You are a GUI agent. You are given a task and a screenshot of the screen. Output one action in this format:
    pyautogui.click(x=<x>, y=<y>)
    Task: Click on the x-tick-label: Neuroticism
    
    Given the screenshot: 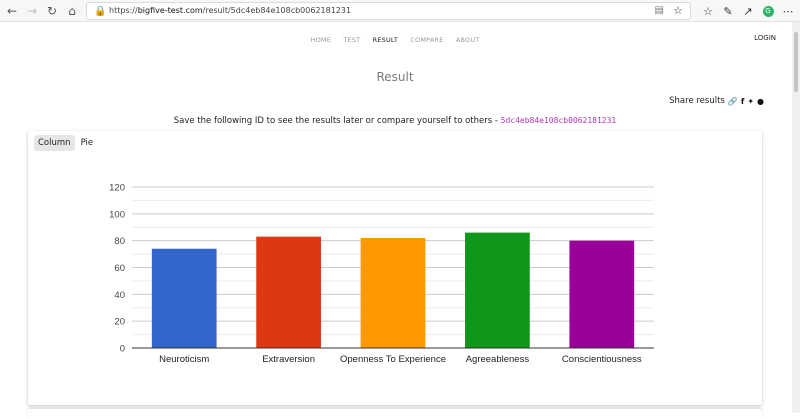 What is the action you would take?
    pyautogui.click(x=184, y=359)
    